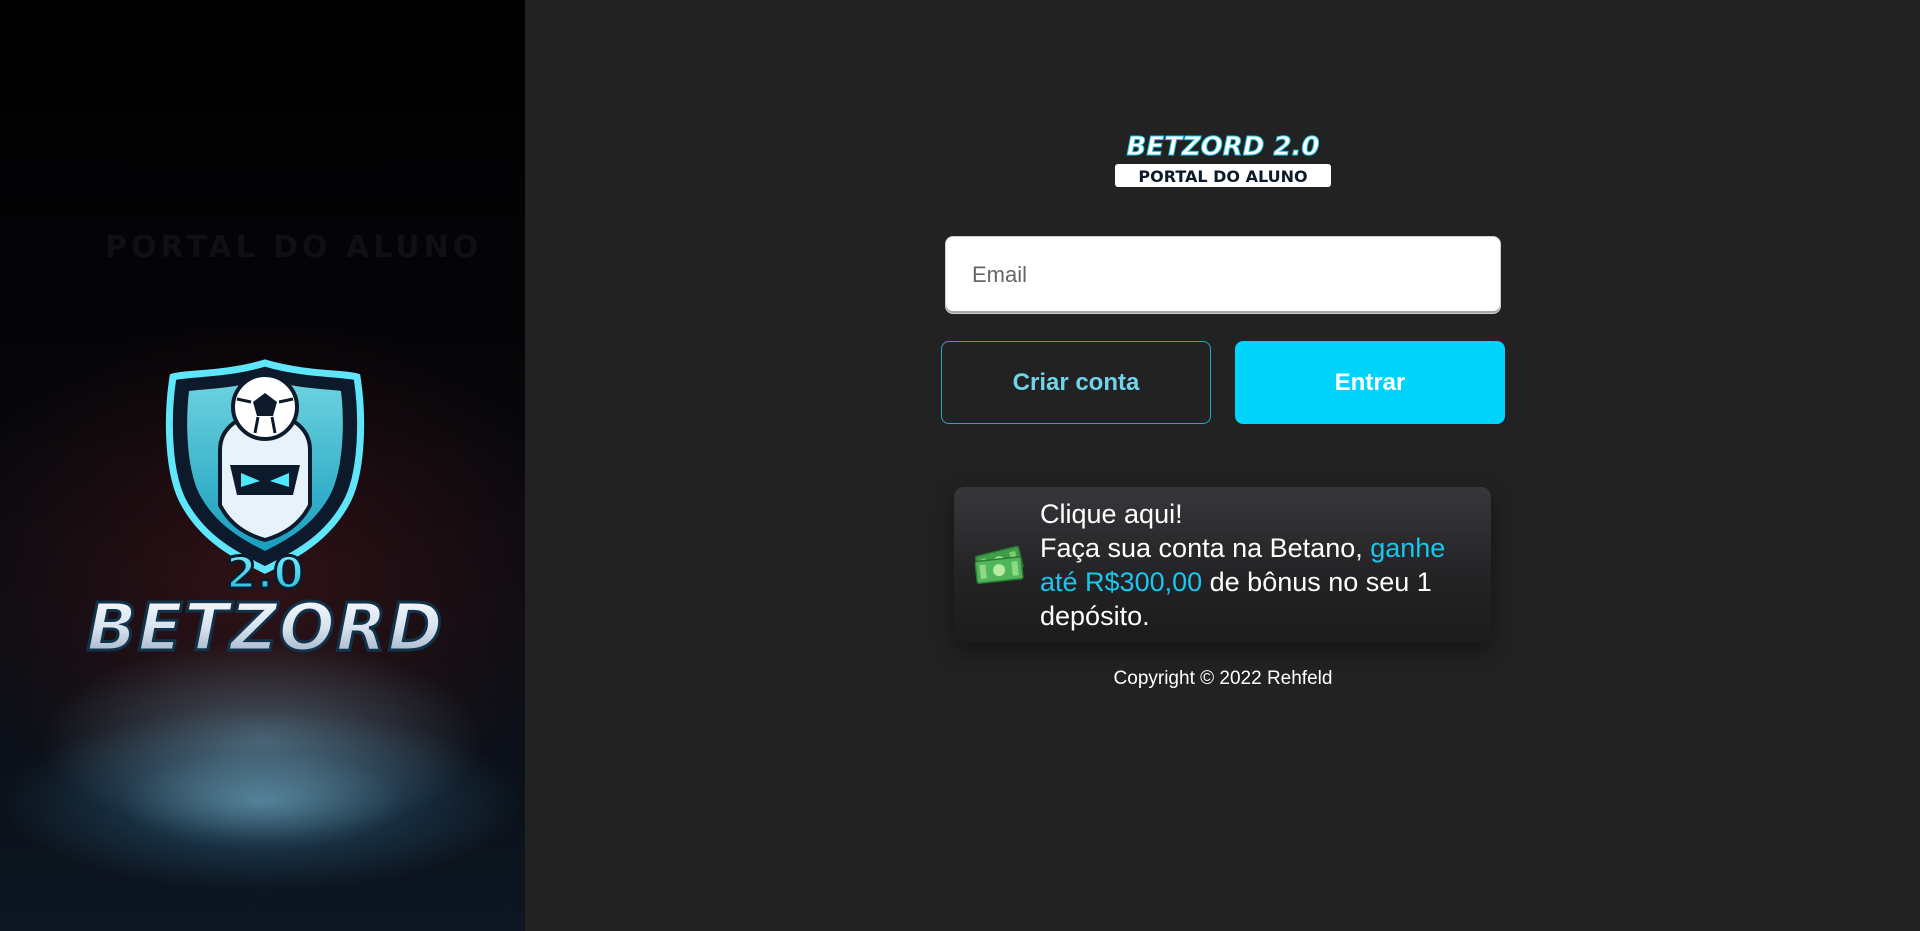 The height and width of the screenshot is (931, 1920). What do you see at coordinates (294, 247) in the screenshot?
I see `hero-faint-text: PORTAL DO ALUNO` at bounding box center [294, 247].